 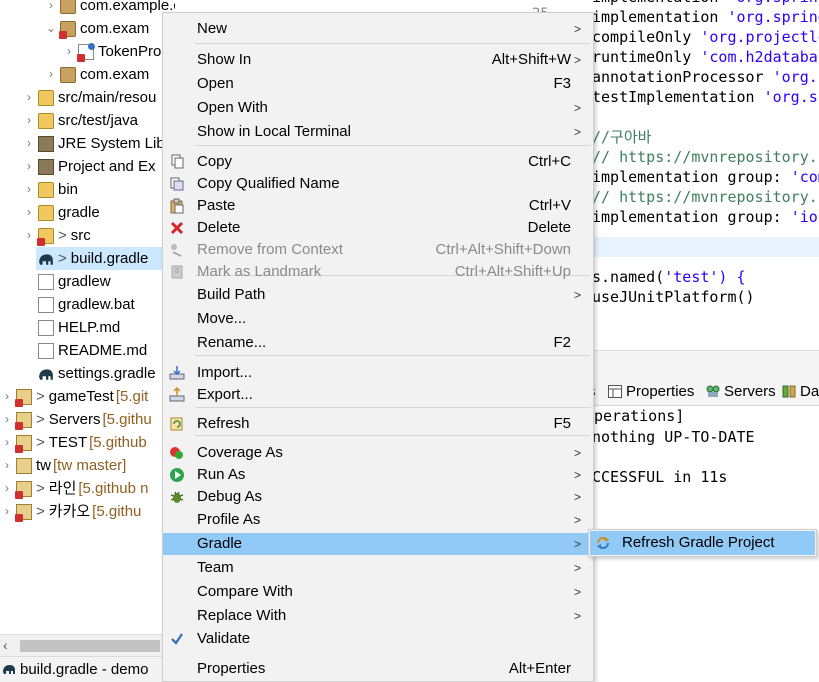 I want to click on menu-item-label: Replace With, so click(x=242, y=615).